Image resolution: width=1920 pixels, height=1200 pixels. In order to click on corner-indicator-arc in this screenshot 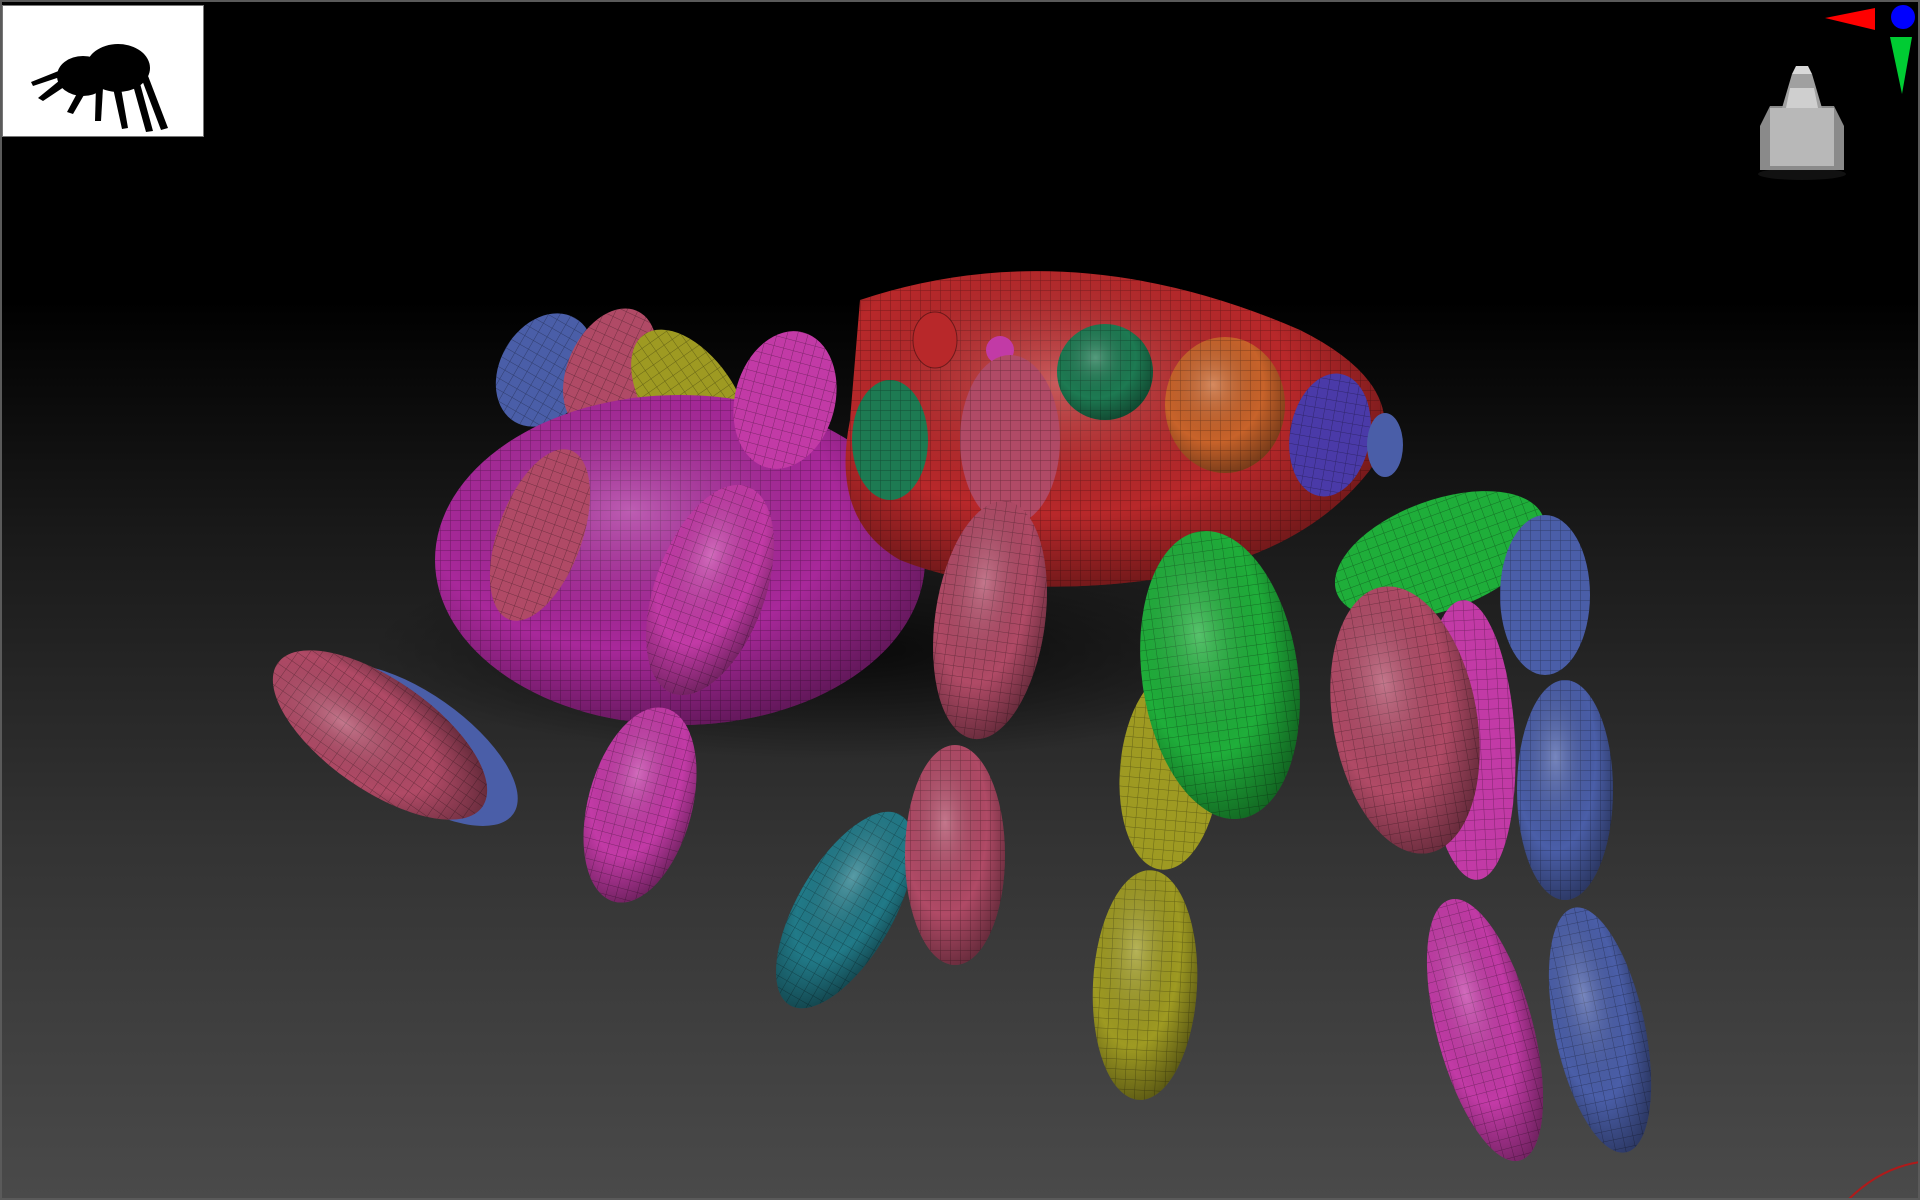, I will do `click(1883, 1180)`.